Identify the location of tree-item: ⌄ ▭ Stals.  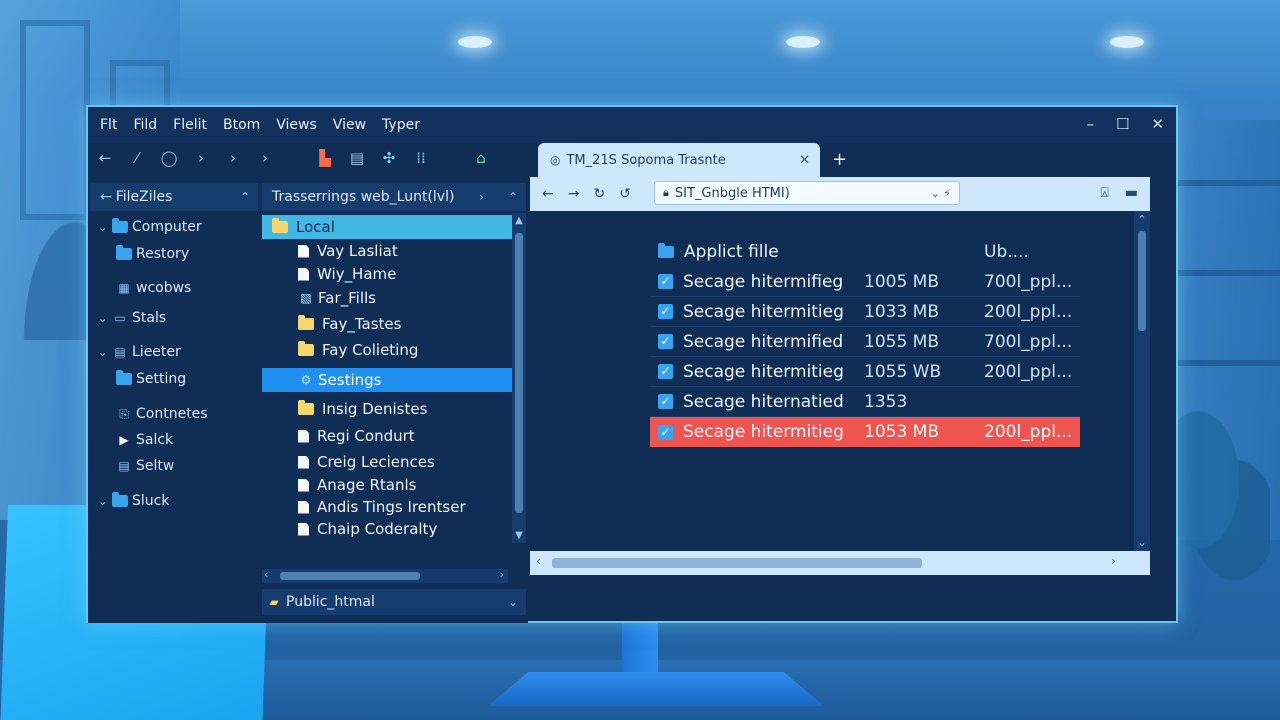
(132, 318).